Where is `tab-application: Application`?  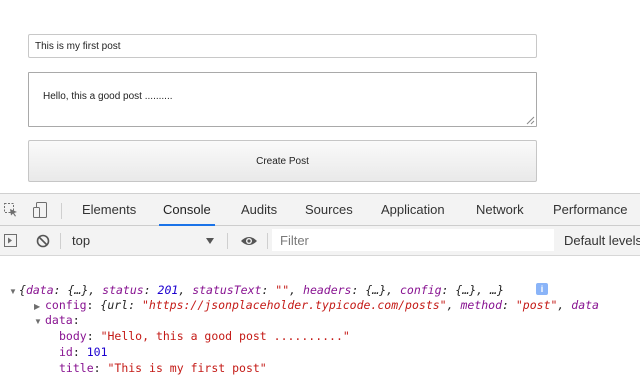 tab-application: Application is located at coordinates (413, 209).